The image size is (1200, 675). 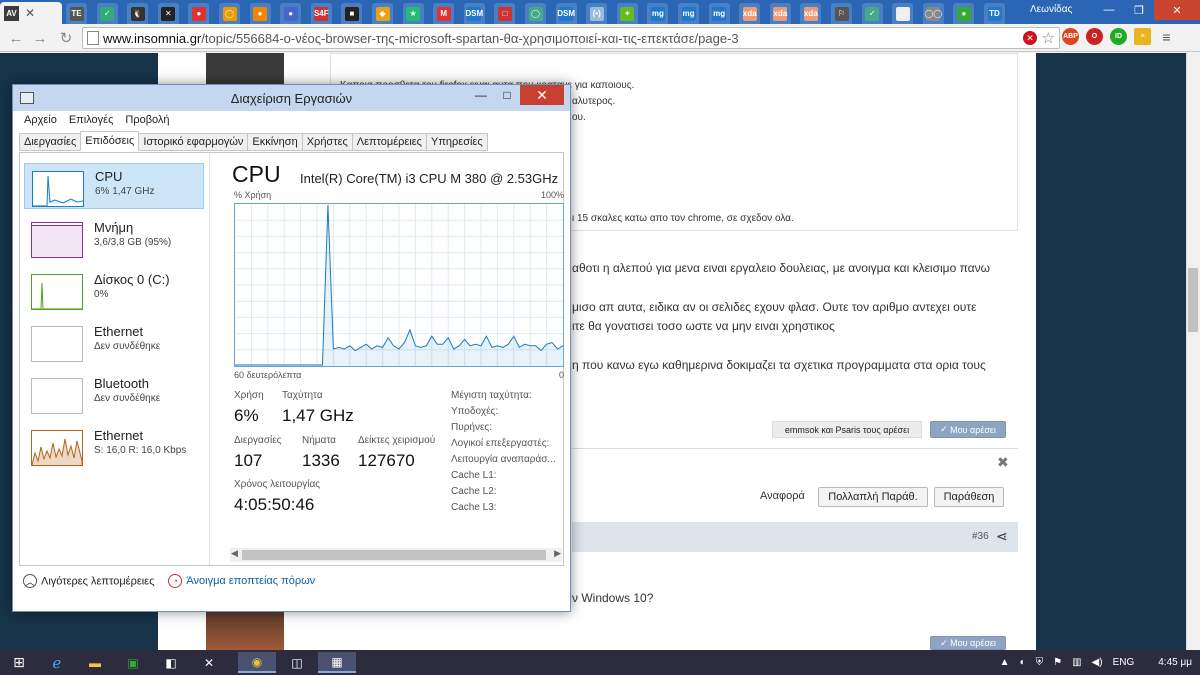 What do you see at coordinates (1142, 36) in the screenshot?
I see `notes-icon: ≡` at bounding box center [1142, 36].